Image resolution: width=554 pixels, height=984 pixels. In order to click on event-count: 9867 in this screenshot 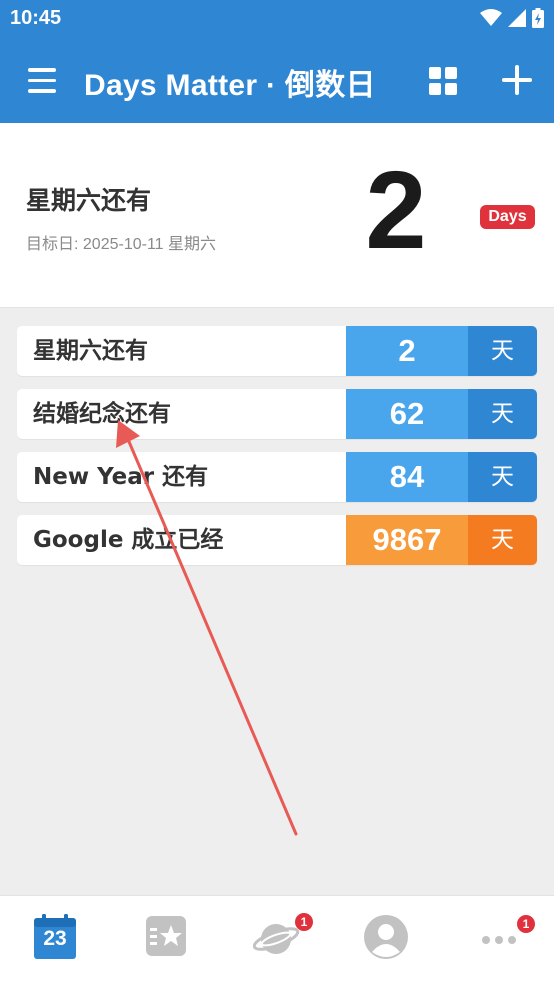, I will do `click(407, 540)`.